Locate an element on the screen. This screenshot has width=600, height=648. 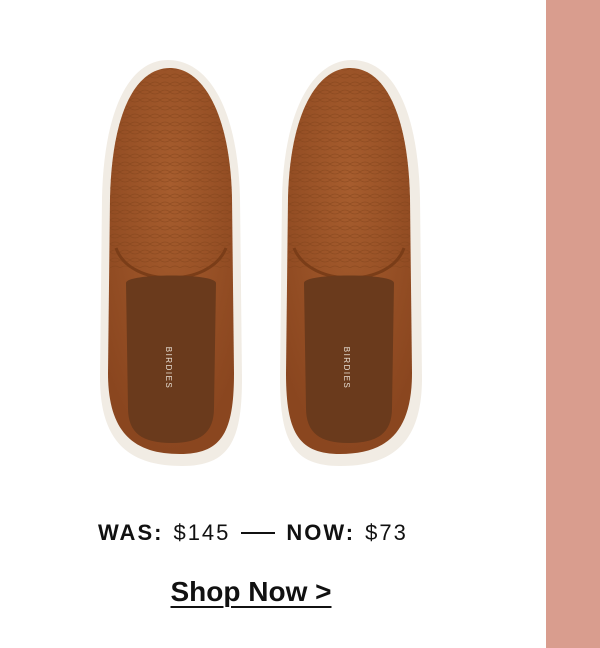
was-label: WAS: is located at coordinates (131, 532).